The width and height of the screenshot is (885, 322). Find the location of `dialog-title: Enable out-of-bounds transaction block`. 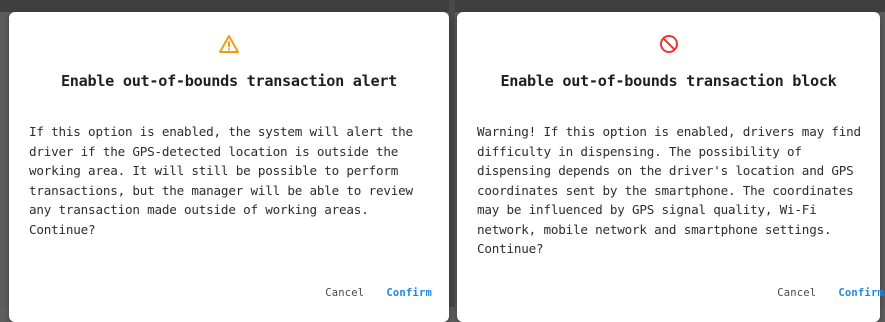

dialog-title: Enable out-of-bounds transaction block is located at coordinates (668, 81).